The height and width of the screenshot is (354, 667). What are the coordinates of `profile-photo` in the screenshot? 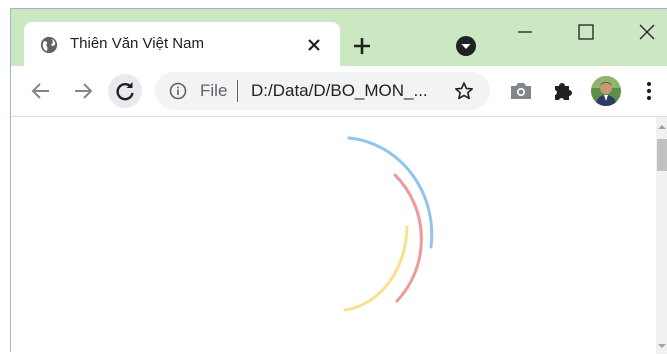 It's located at (606, 91).